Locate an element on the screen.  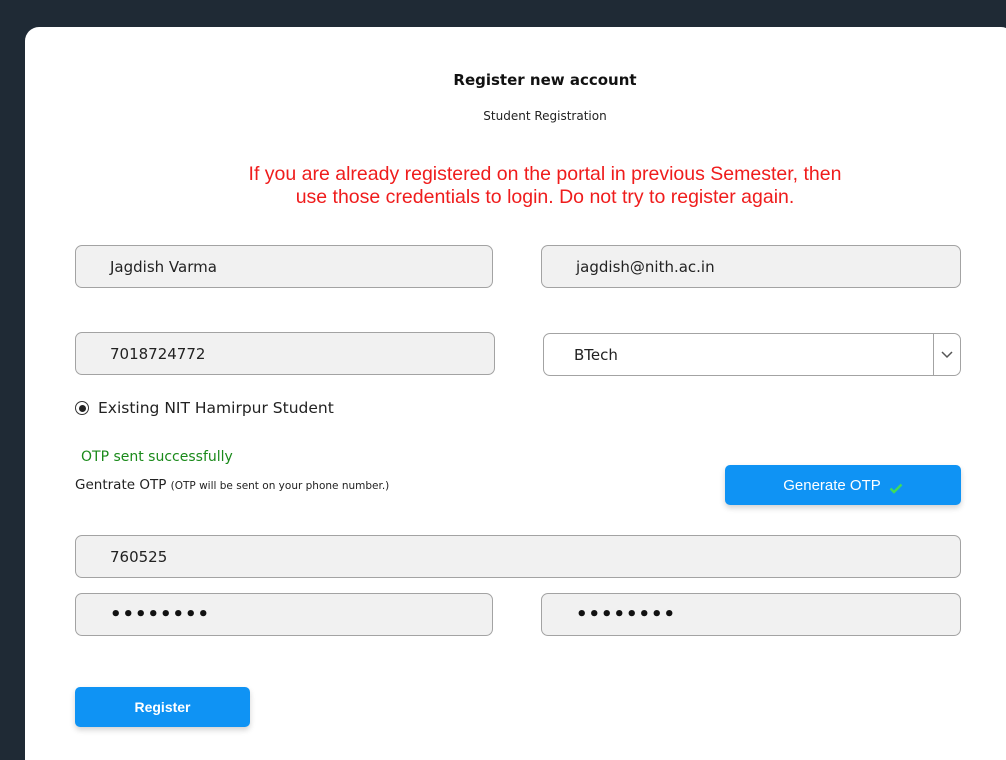
confirm-password-input: •••••••• is located at coordinates (751, 614).